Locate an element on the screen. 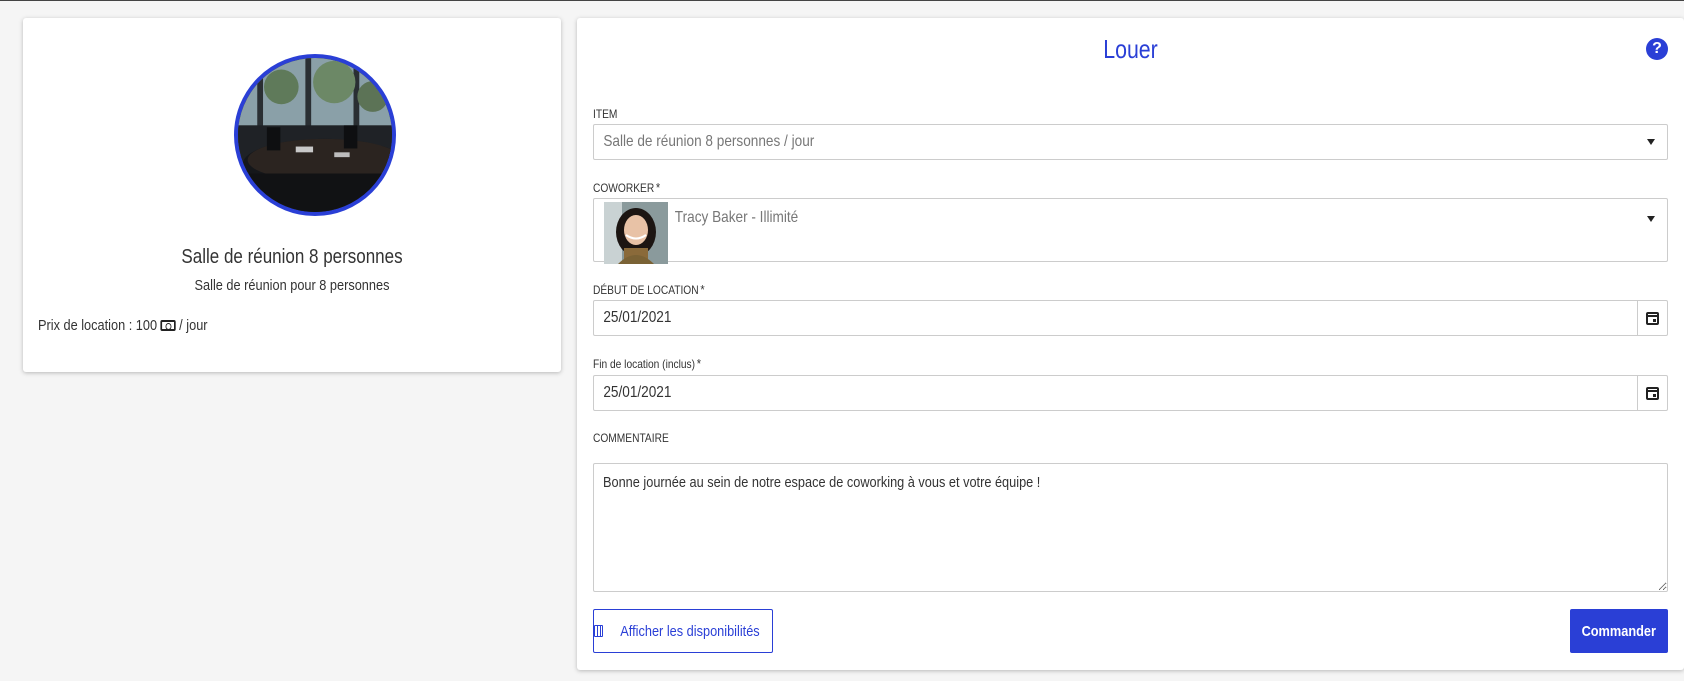  item-select: Salle de réunion 8 personnes / jour is located at coordinates (1130, 142).